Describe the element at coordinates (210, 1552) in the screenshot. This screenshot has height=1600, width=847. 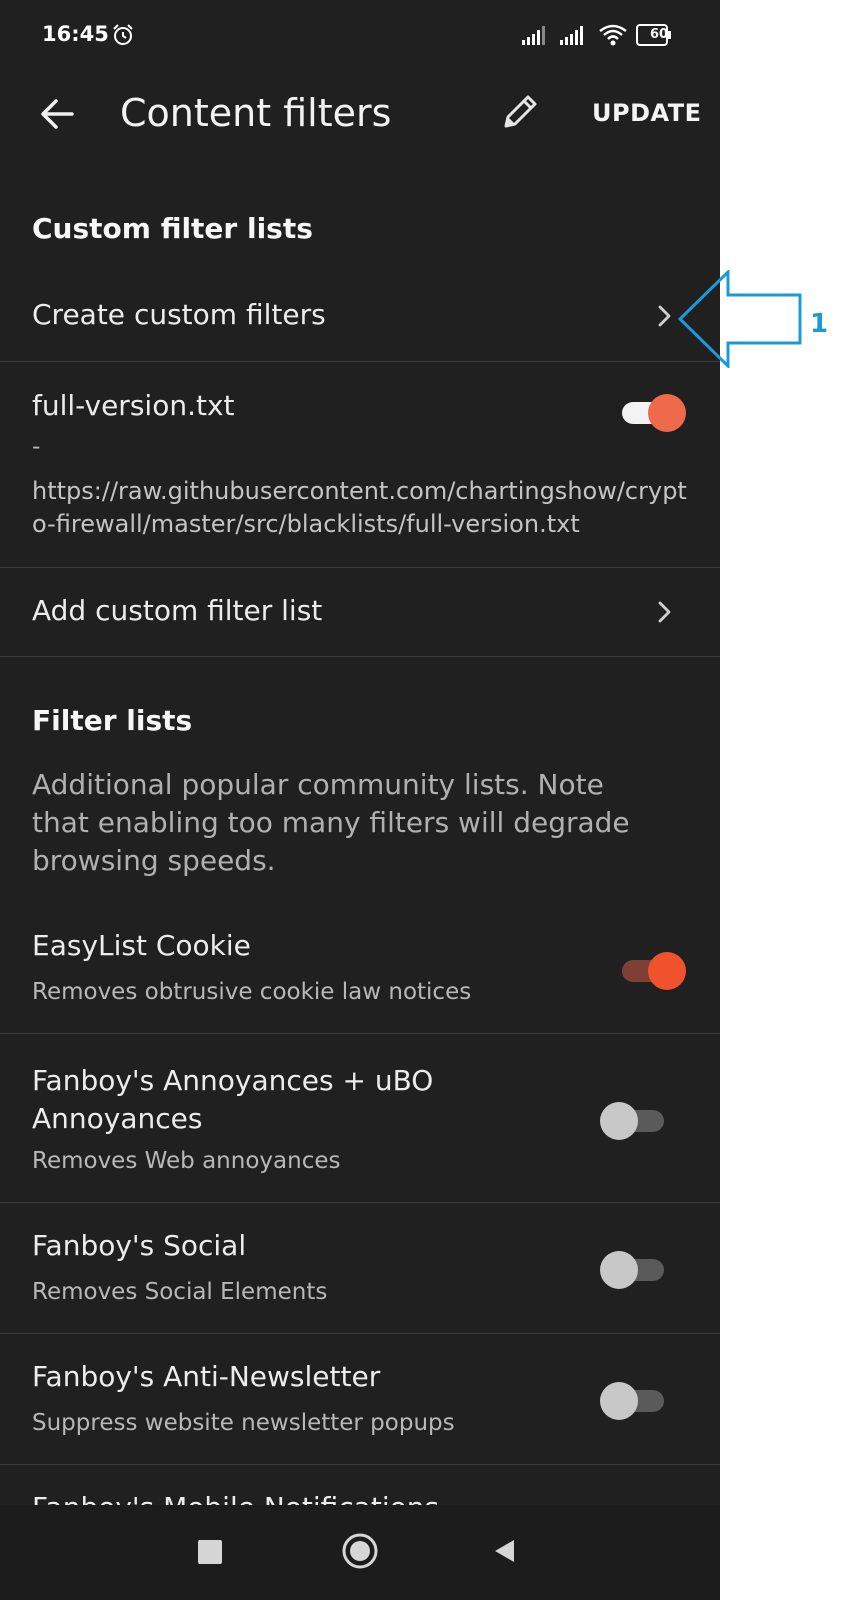
I see `recents-button` at that location.